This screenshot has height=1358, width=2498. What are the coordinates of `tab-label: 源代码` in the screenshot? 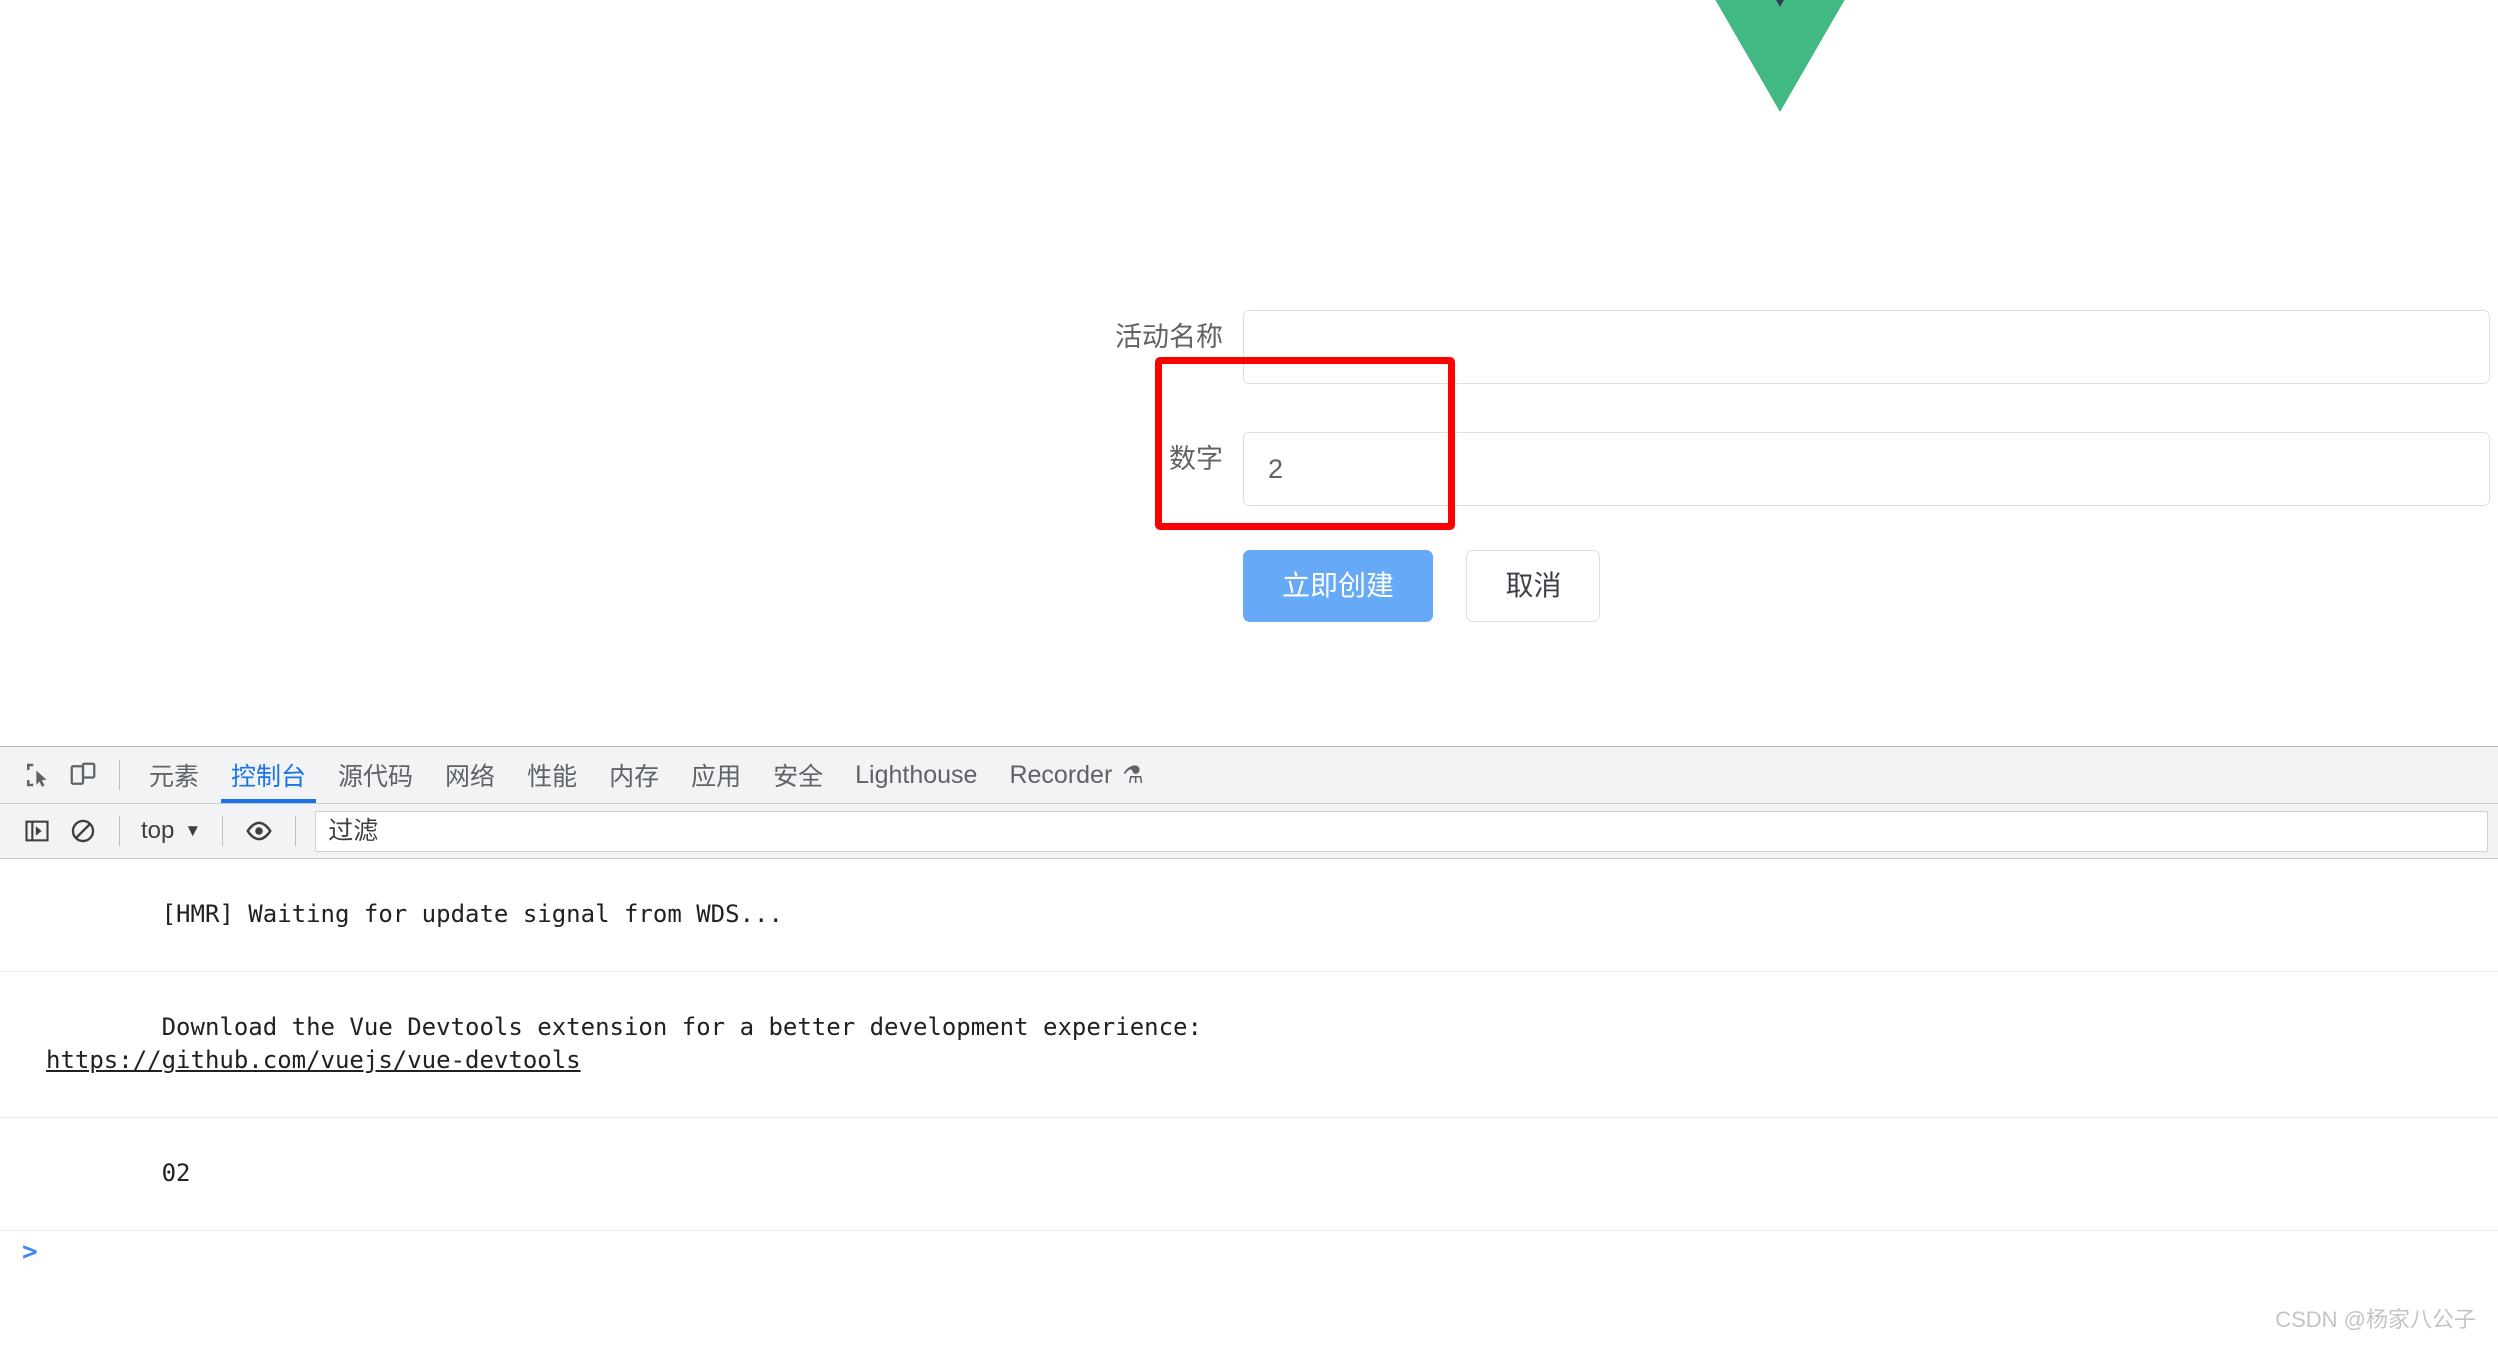 It's located at (376, 777).